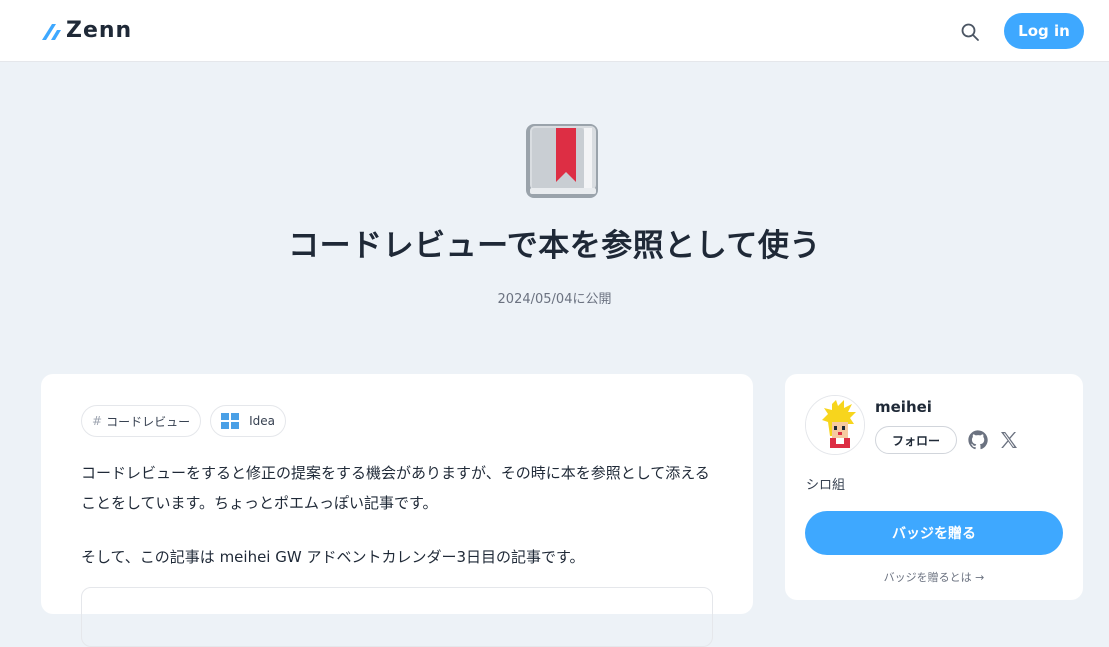 The height and width of the screenshot is (647, 1109). Describe the element at coordinates (97, 421) in the screenshot. I see `hash-icon: #` at that location.